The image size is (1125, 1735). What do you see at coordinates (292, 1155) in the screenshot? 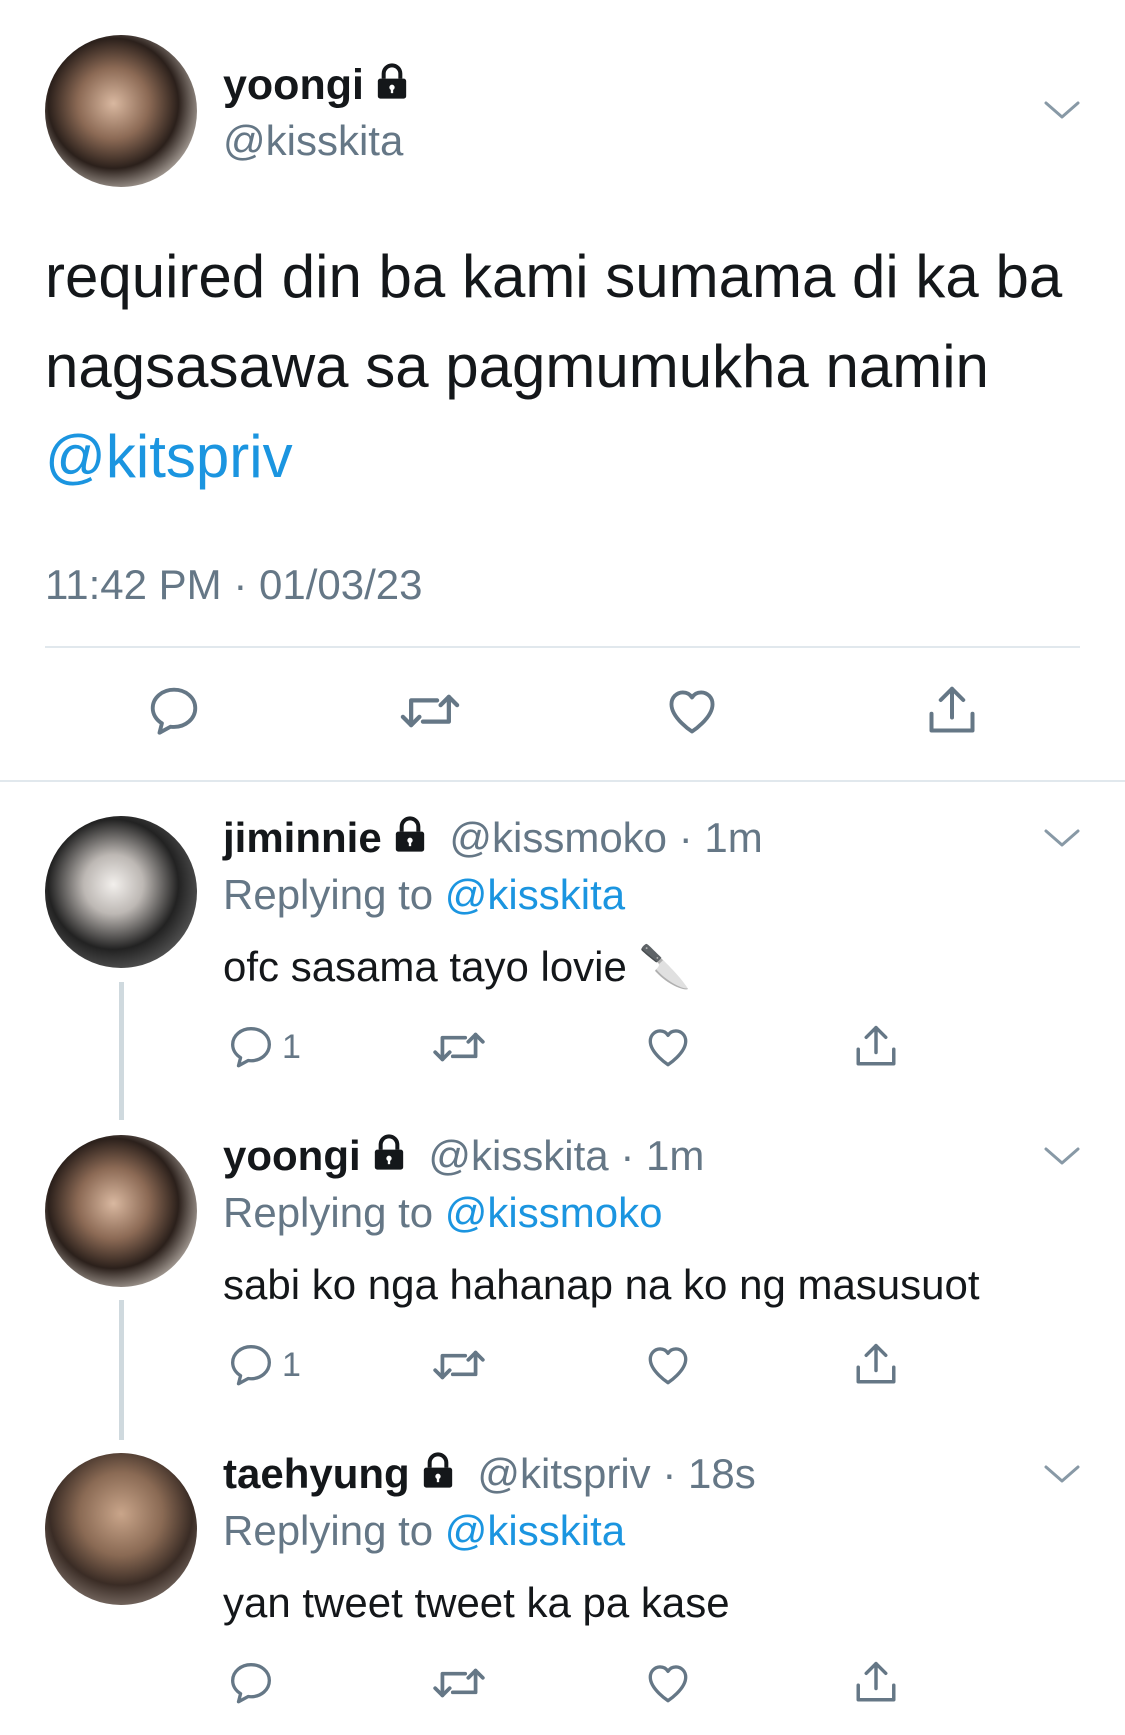
I see `reply-author-name: yoongi` at bounding box center [292, 1155].